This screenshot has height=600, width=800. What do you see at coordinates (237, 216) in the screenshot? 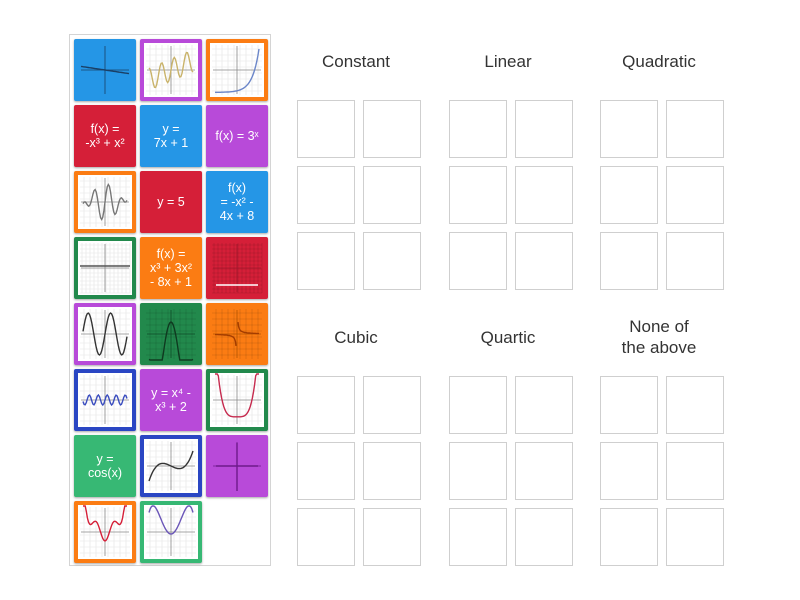
I see `card-label-line: 4x + 8` at bounding box center [237, 216].